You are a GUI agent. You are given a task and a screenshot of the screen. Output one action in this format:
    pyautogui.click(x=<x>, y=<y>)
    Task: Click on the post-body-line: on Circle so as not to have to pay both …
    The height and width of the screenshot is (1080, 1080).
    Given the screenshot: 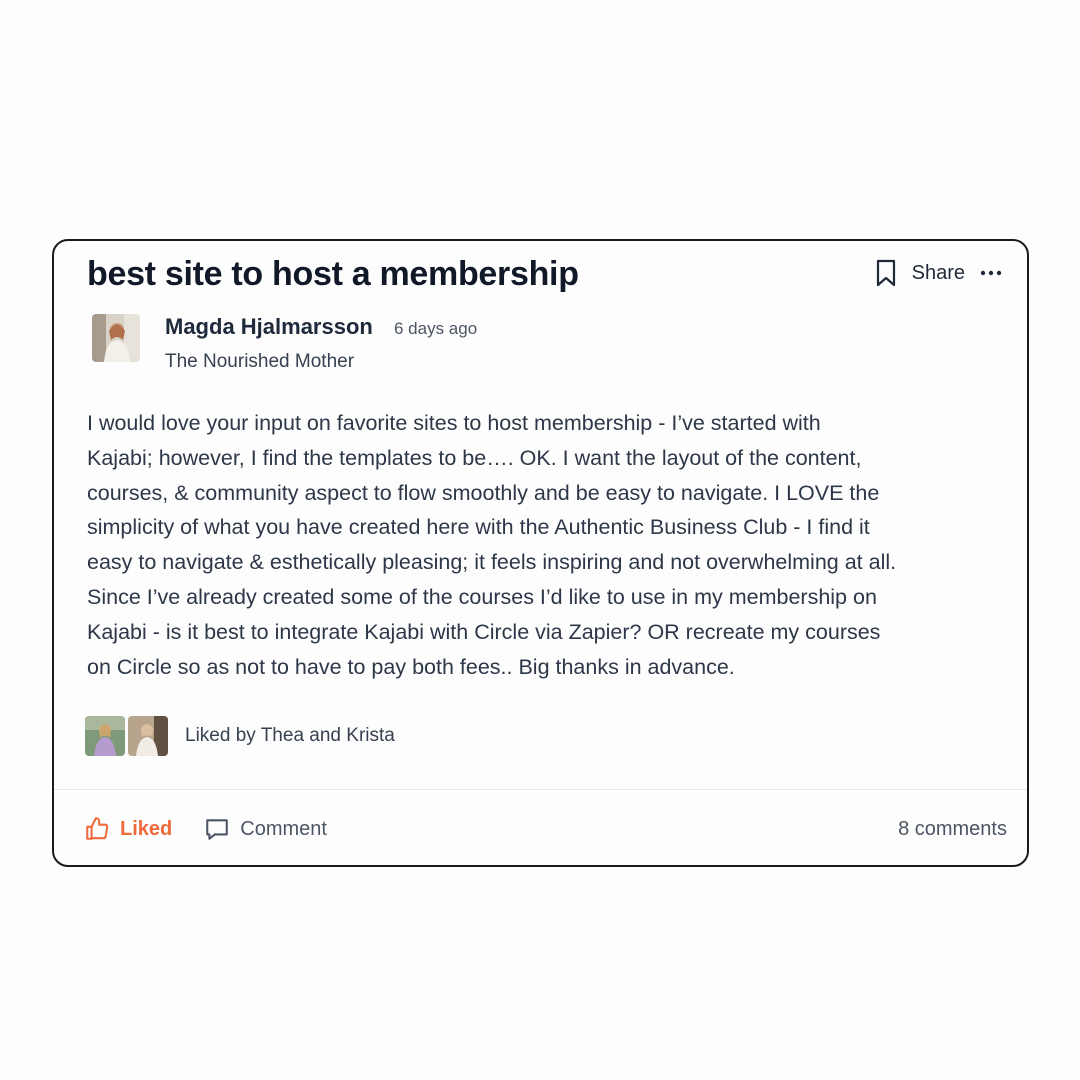 What is the action you would take?
    pyautogui.click(x=411, y=666)
    